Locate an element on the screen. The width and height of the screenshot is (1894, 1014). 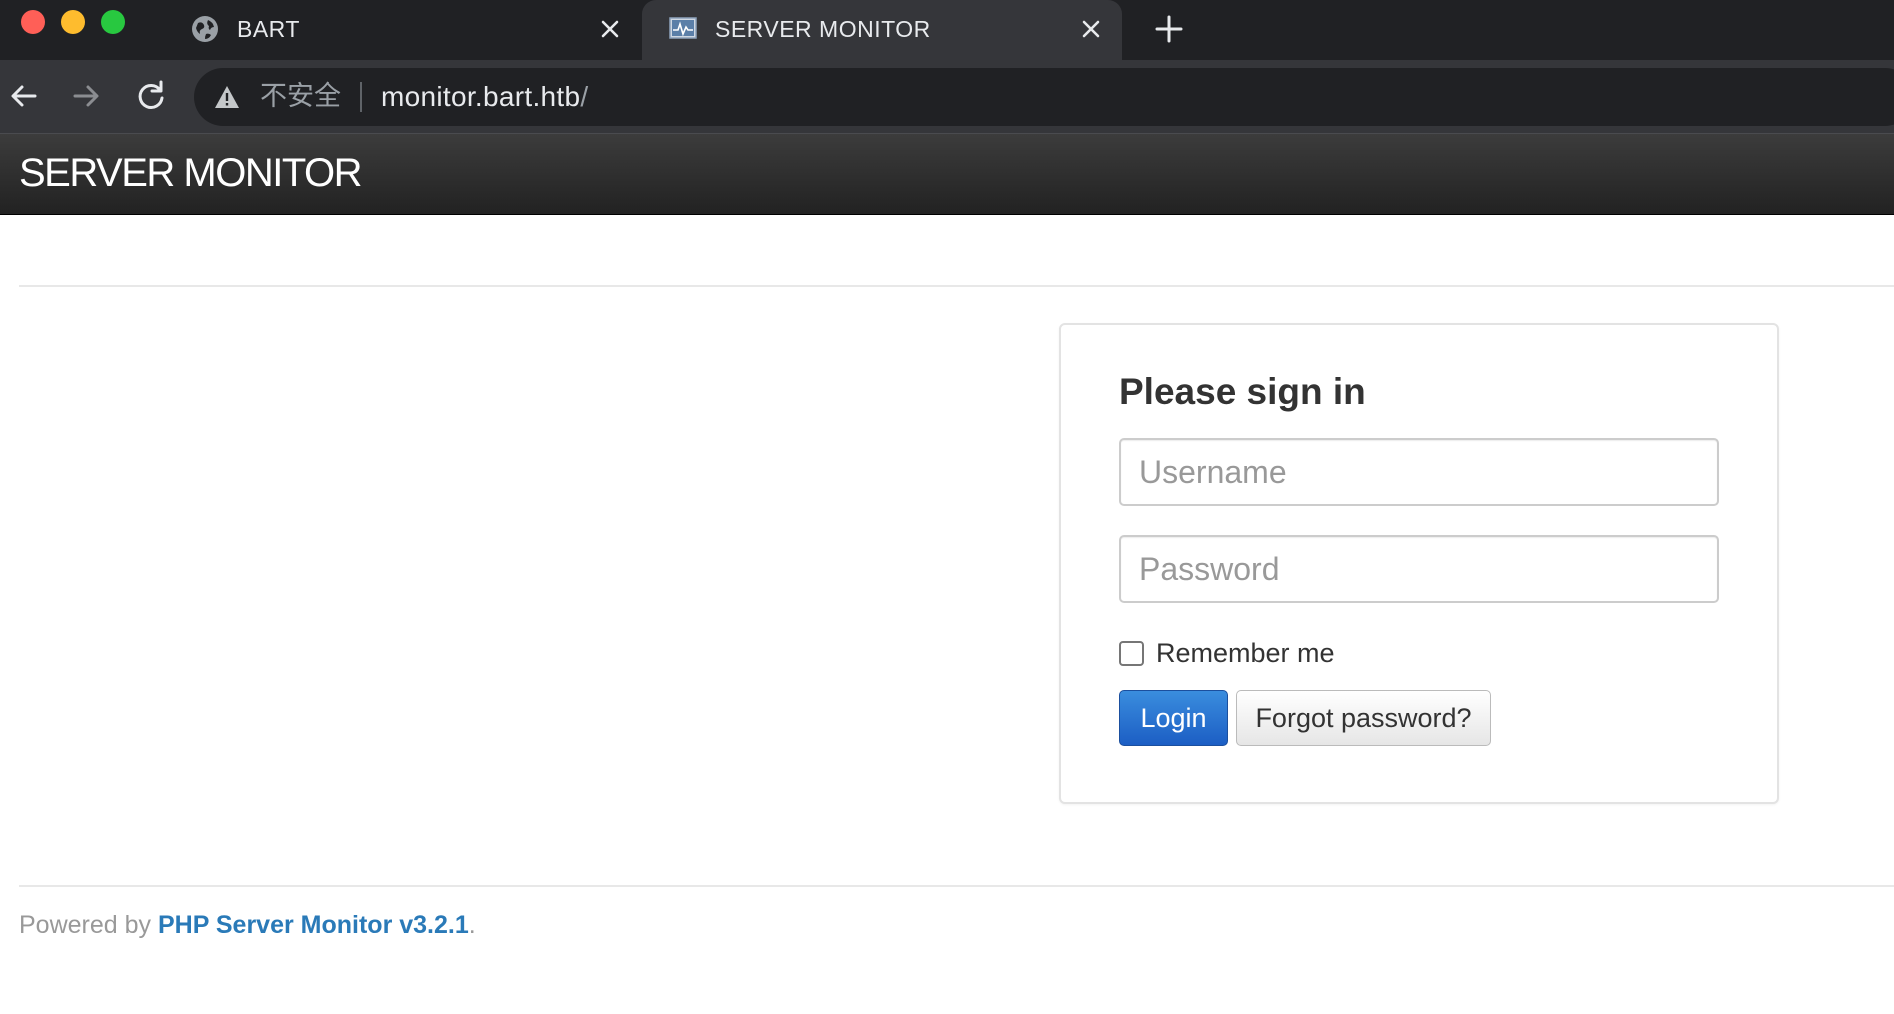
divider-top is located at coordinates (956, 286).